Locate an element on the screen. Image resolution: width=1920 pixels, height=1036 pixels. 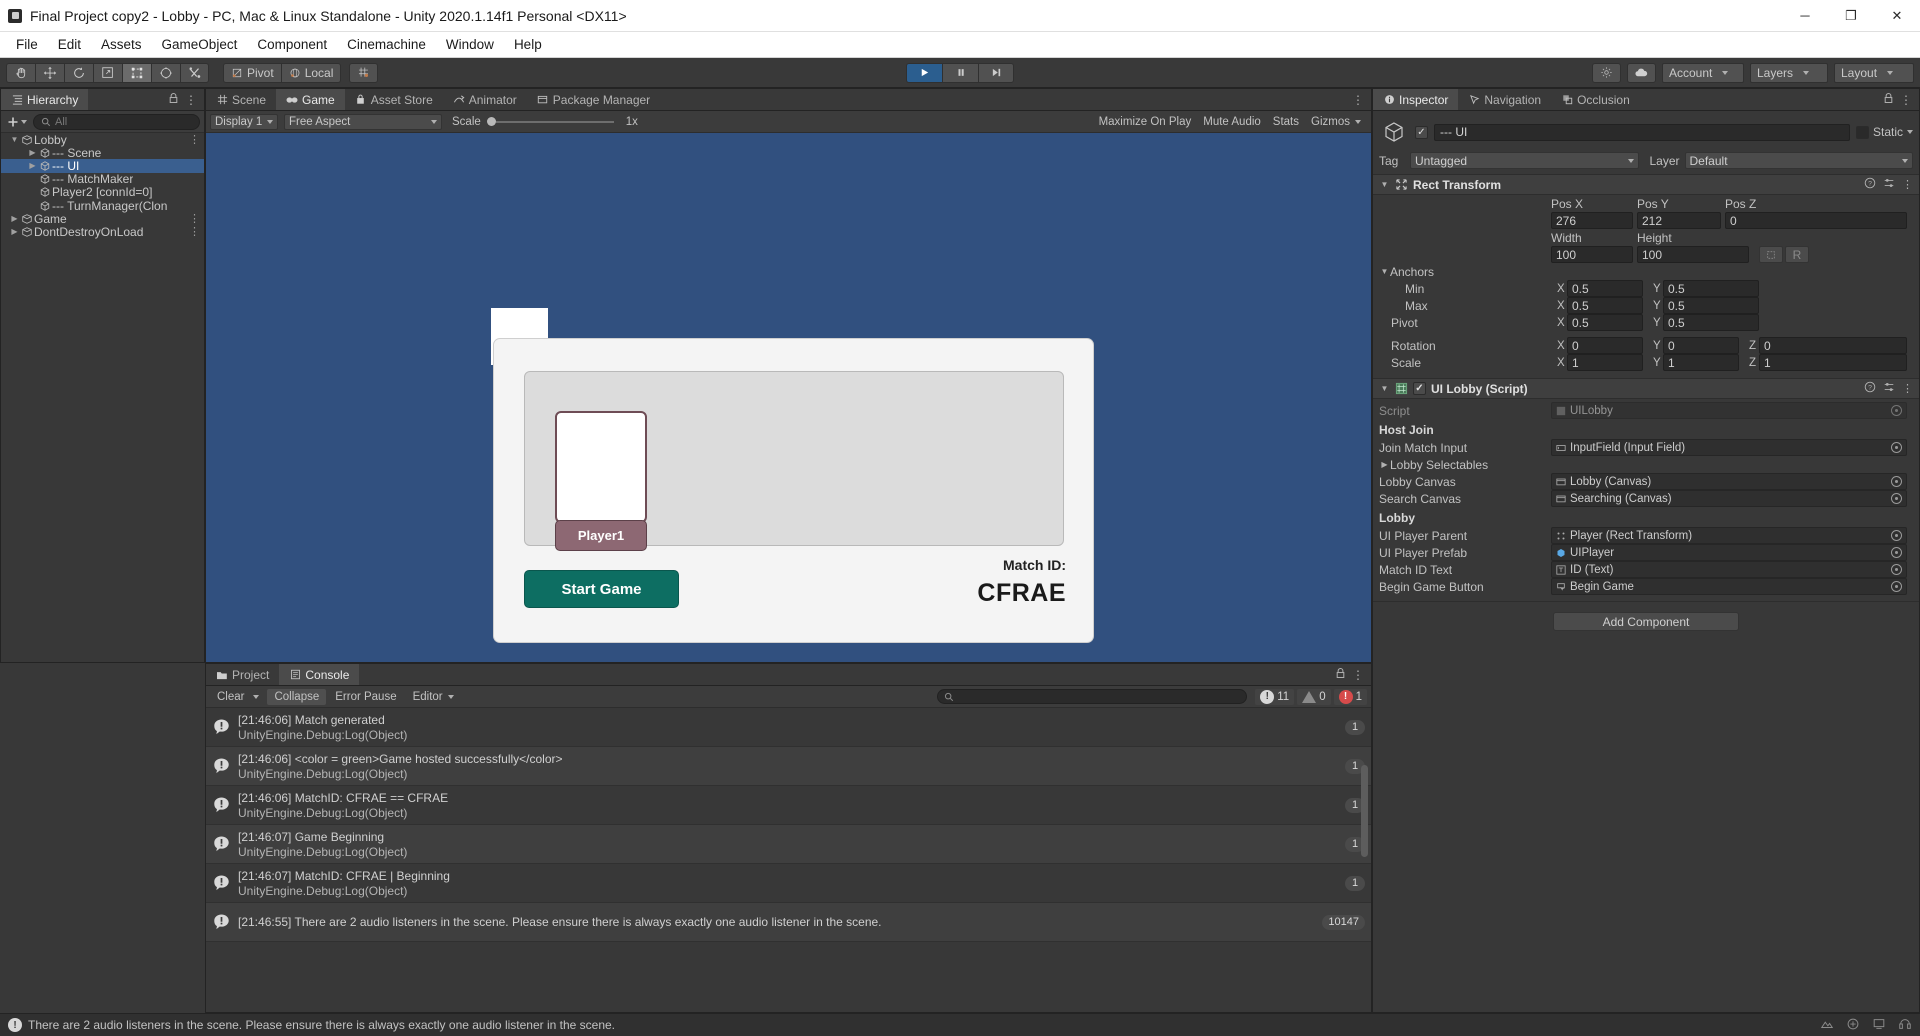
warning-count-badge: 0 is located at coordinates (1314, 696).